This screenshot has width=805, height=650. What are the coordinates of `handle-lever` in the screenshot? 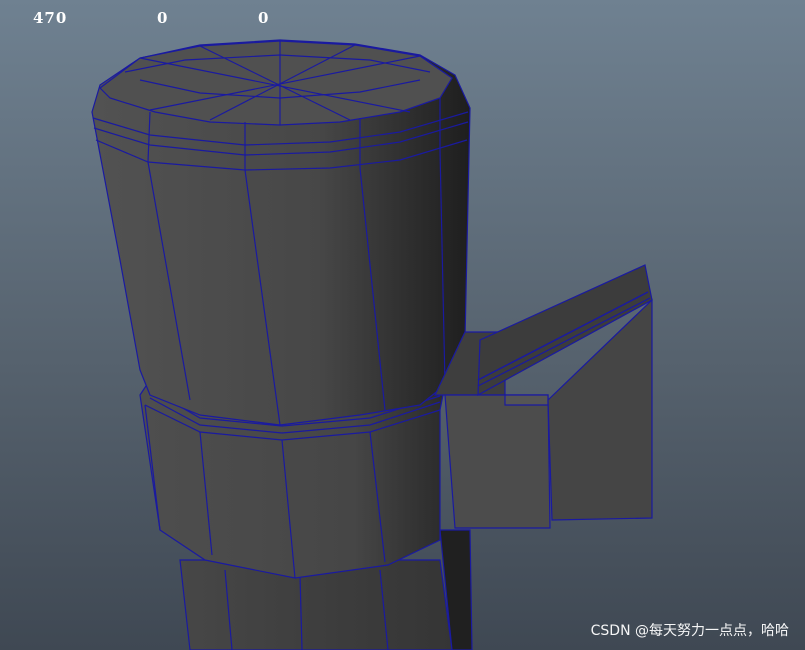 It's located at (543, 396).